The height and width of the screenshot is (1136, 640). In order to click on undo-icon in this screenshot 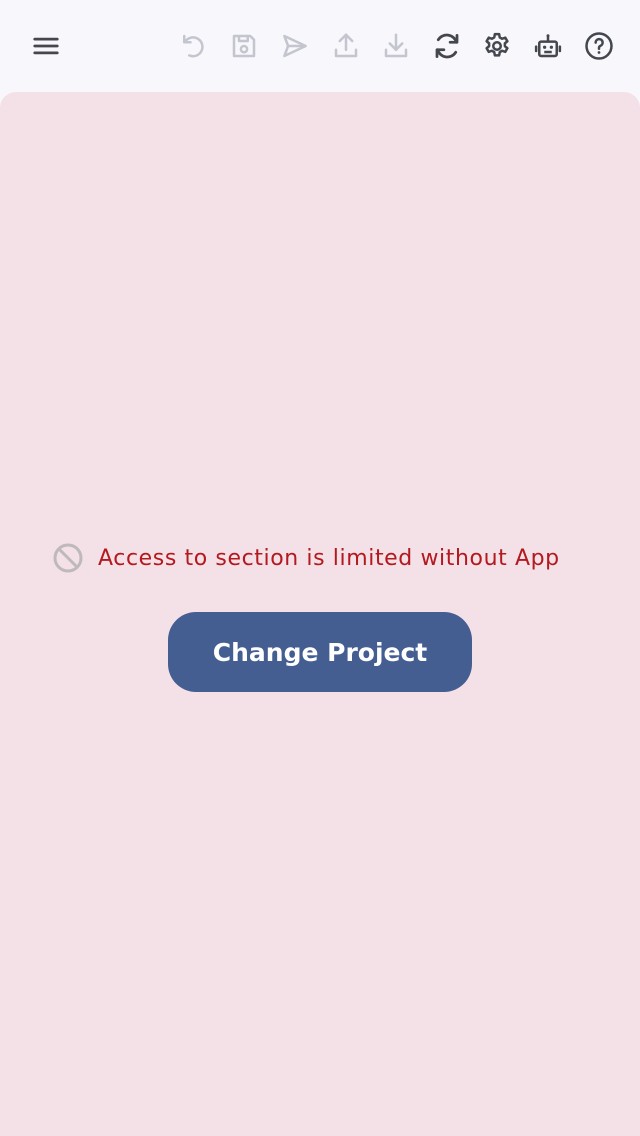, I will do `click(193, 46)`.